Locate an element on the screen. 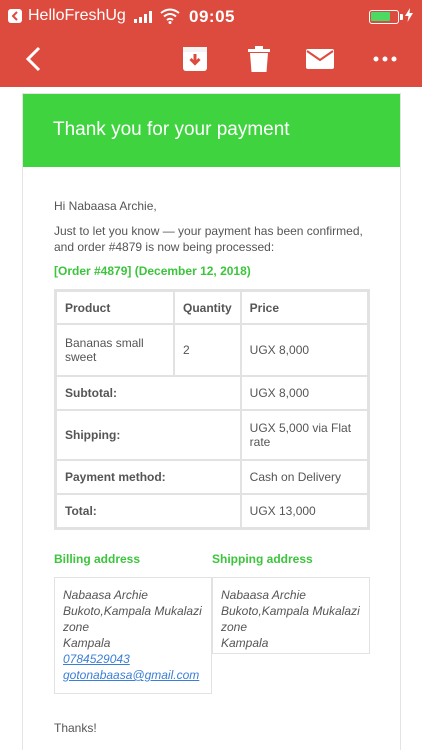 This screenshot has width=422, height=750. total-value: UGX 13,000 is located at coordinates (304, 511).